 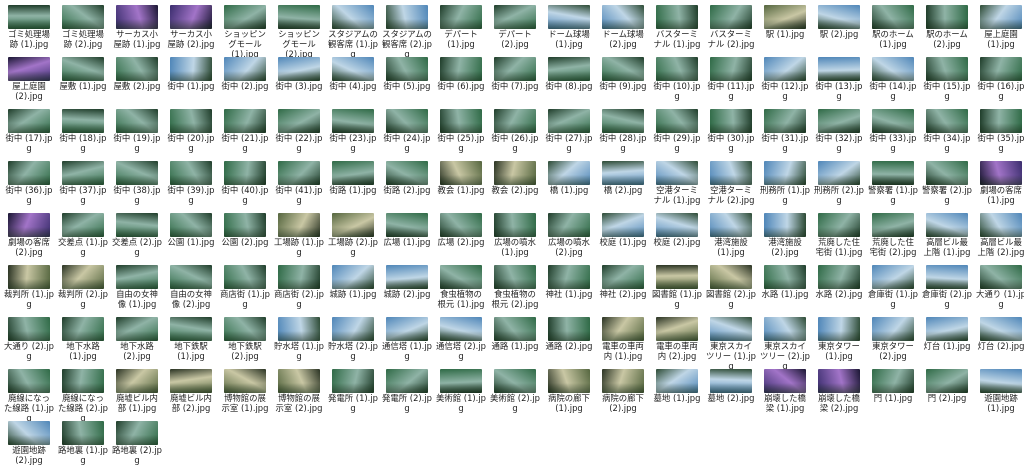 I want to click on file-item: 街中 (4).jpg, so click(x=353, y=81).